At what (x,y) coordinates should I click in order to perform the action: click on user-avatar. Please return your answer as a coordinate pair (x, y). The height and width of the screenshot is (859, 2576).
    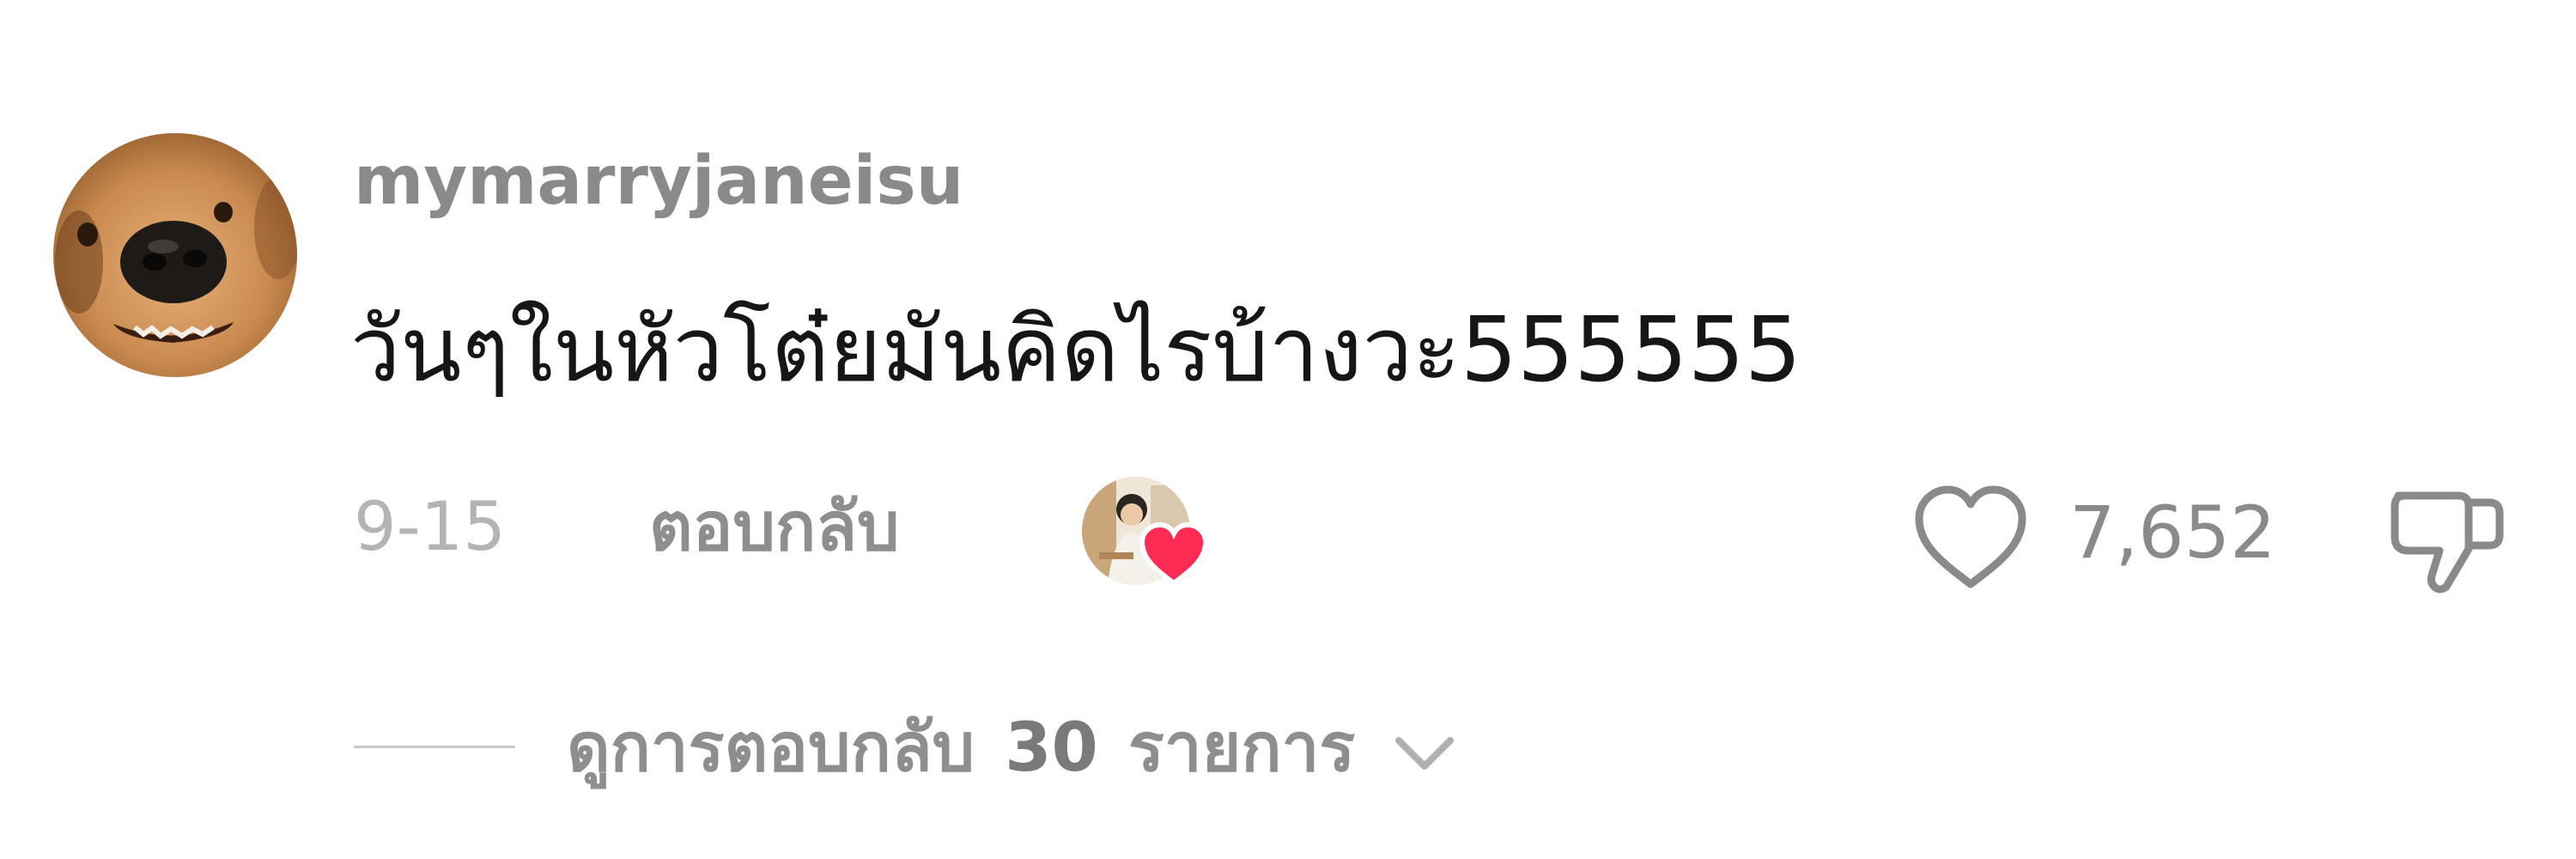
    Looking at the image, I should click on (175, 255).